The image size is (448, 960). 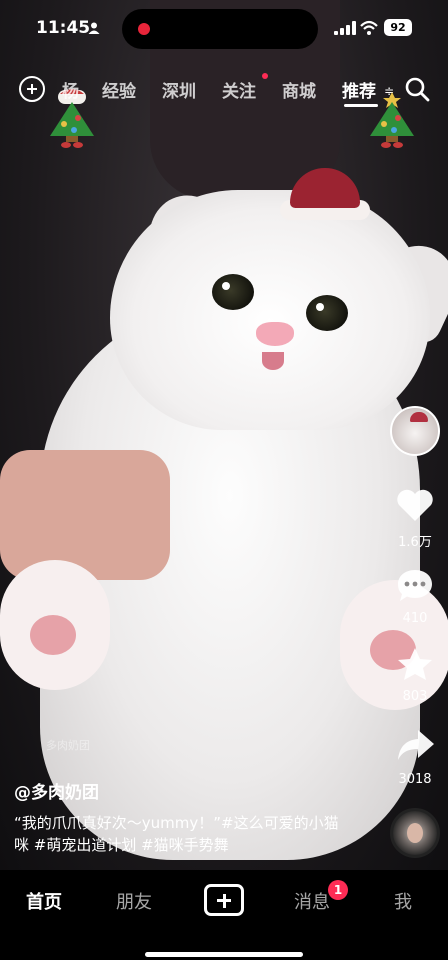 What do you see at coordinates (119, 89) in the screenshot?
I see `tab-experience: 经验` at bounding box center [119, 89].